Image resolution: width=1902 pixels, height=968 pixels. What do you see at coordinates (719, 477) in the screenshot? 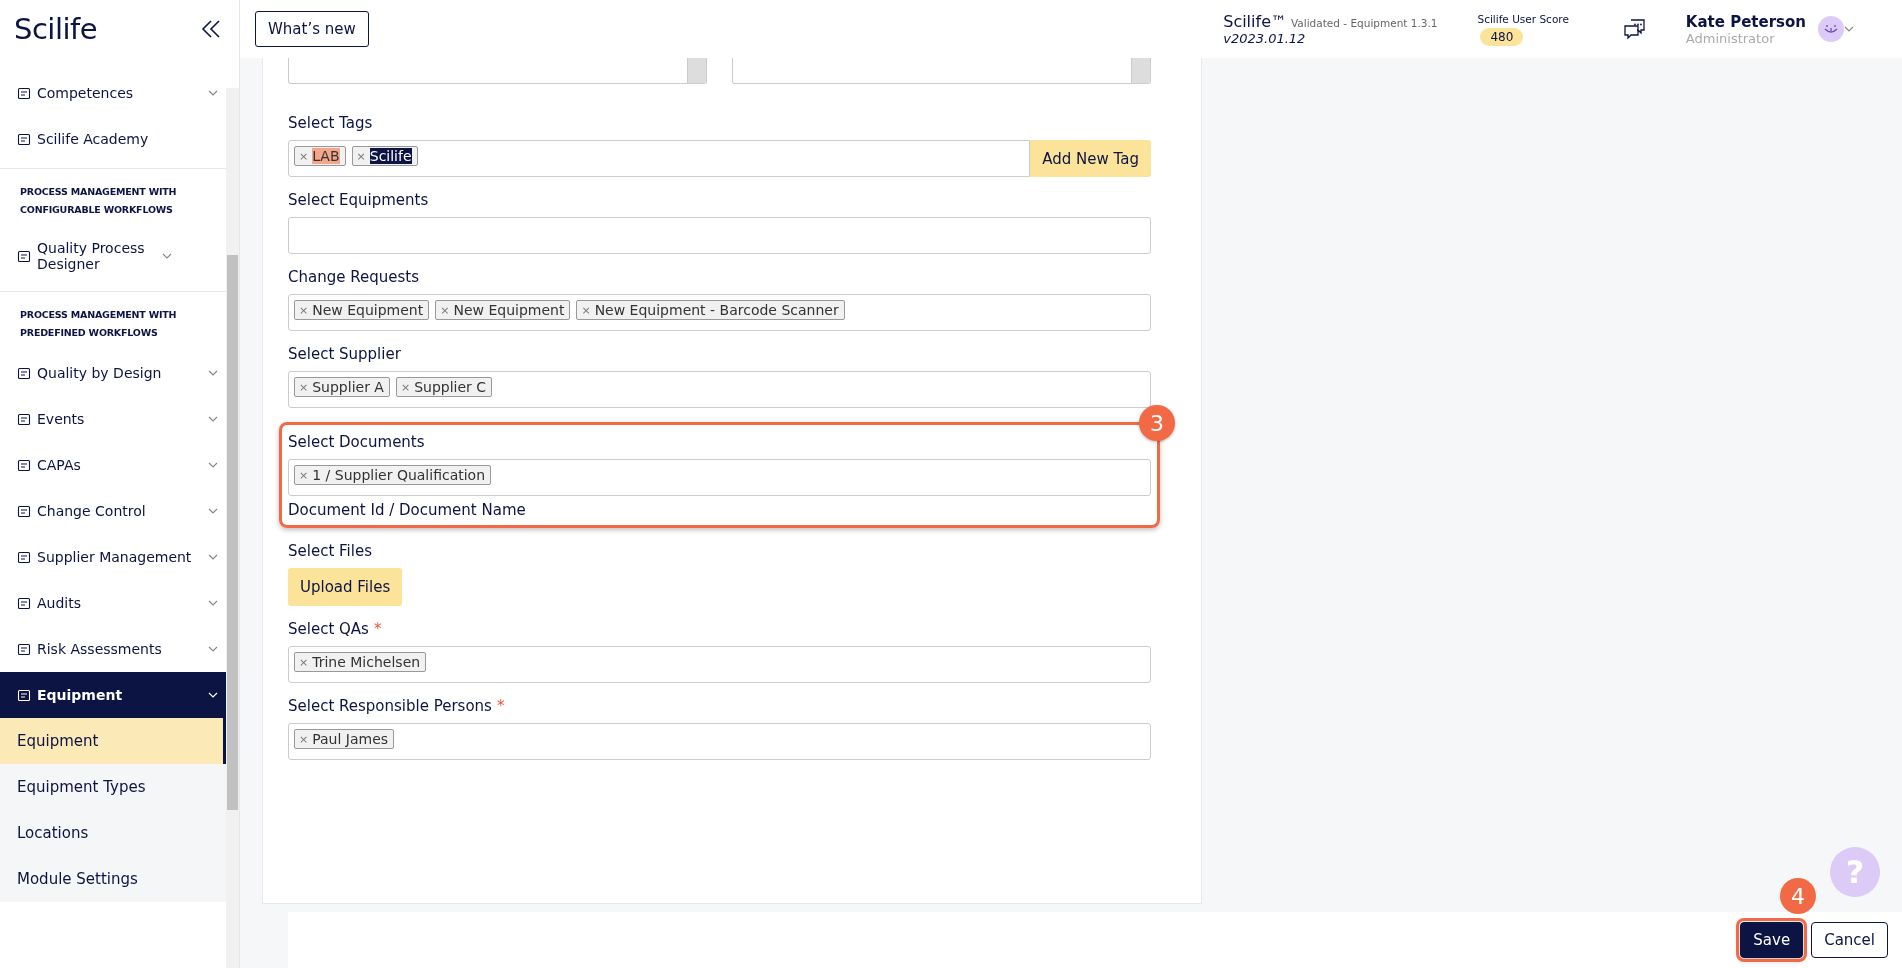
I see `multi-select-field: × 1 / Supplier Qualification` at bounding box center [719, 477].